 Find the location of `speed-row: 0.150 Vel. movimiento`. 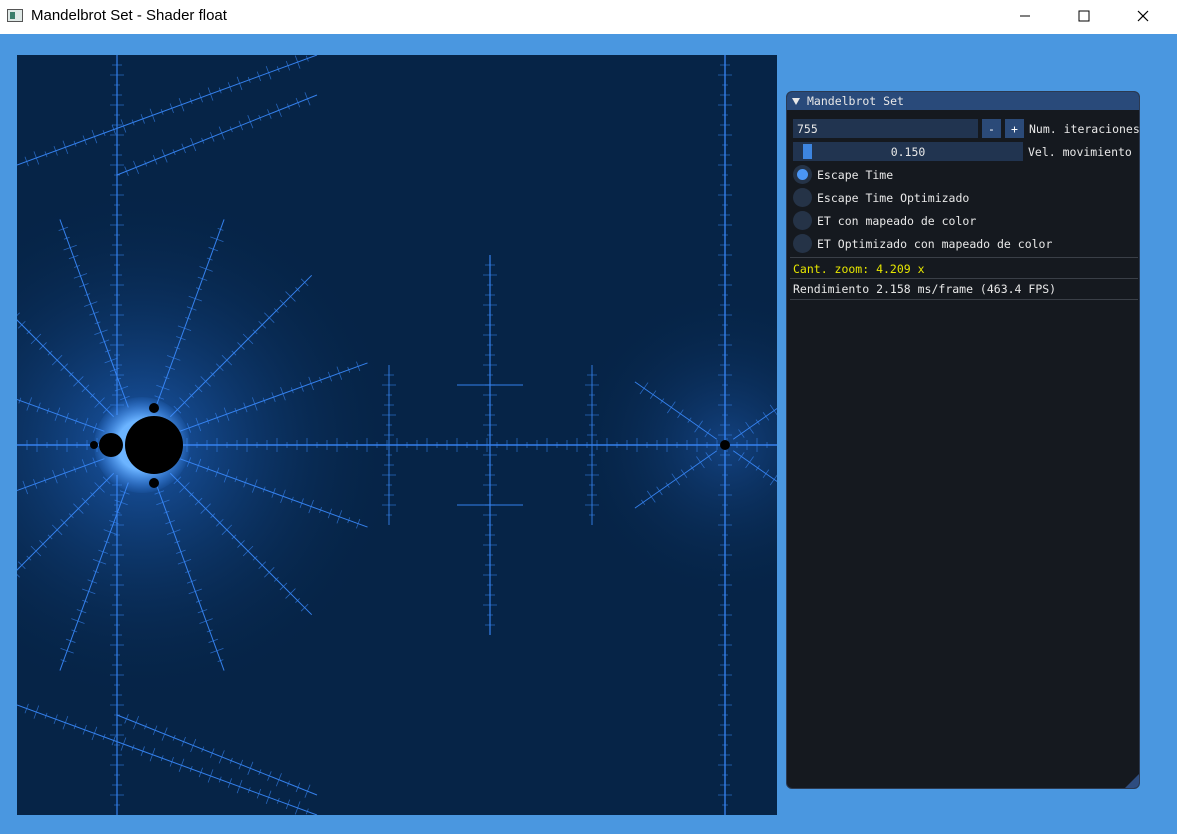

speed-row: 0.150 Vel. movimiento is located at coordinates (962, 151).